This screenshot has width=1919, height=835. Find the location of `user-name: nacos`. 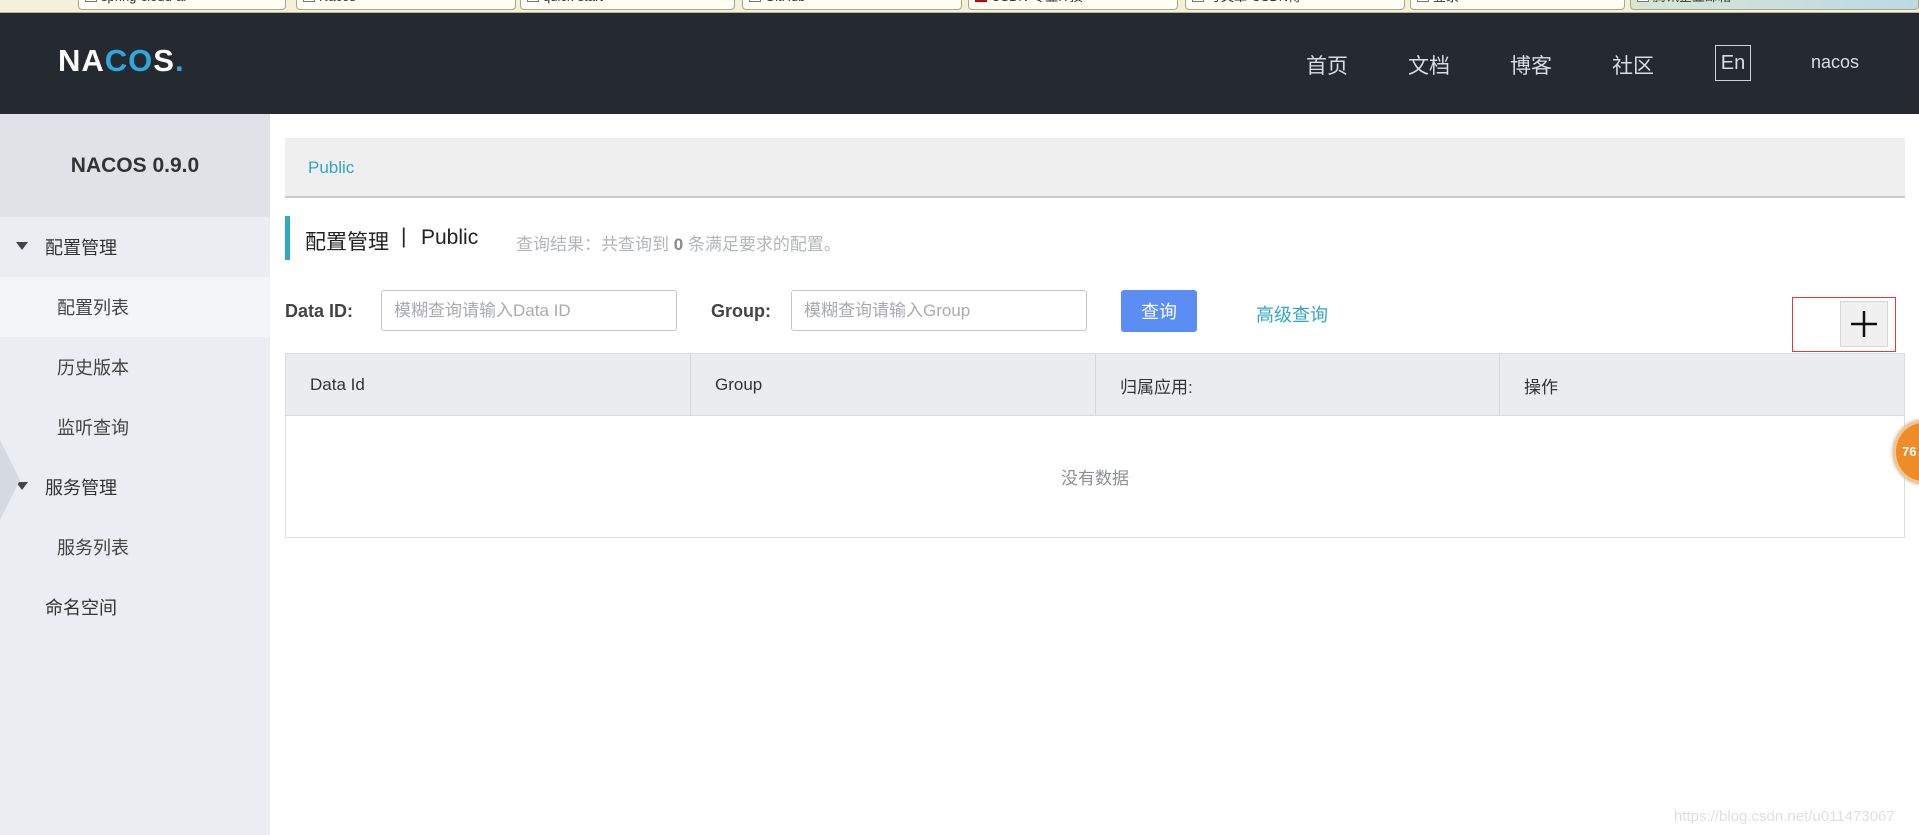

user-name: nacos is located at coordinates (1835, 62).